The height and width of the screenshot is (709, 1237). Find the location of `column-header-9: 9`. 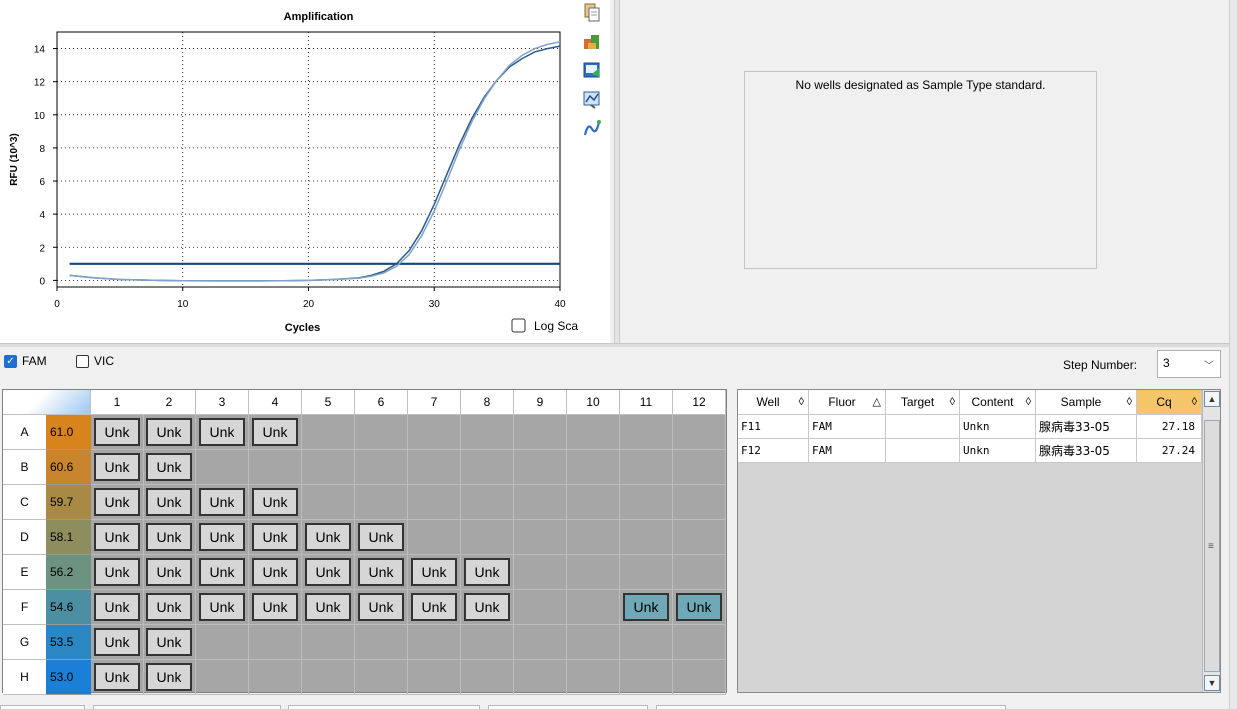

column-header-9: 9 is located at coordinates (540, 402).